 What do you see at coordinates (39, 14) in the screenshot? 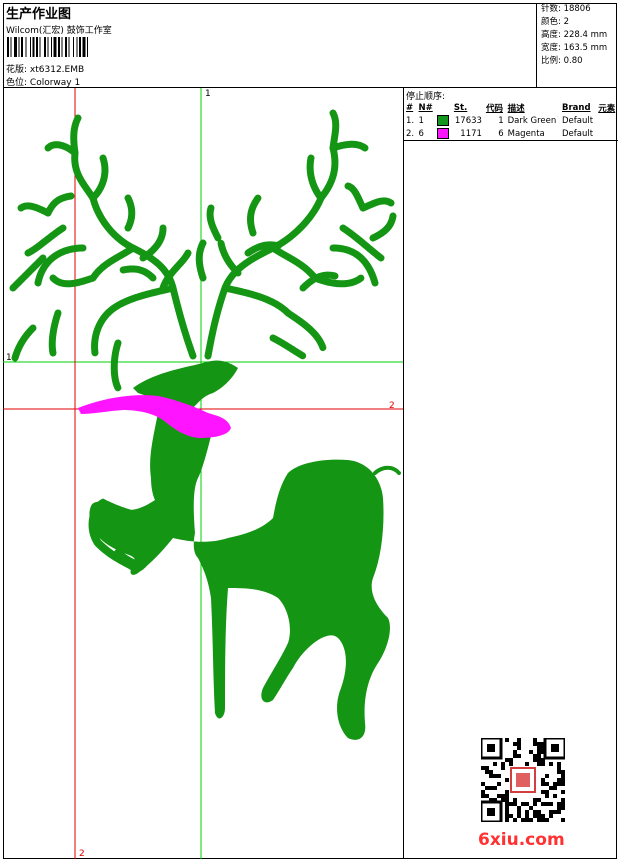
I see `page-title: 生产作业图` at bounding box center [39, 14].